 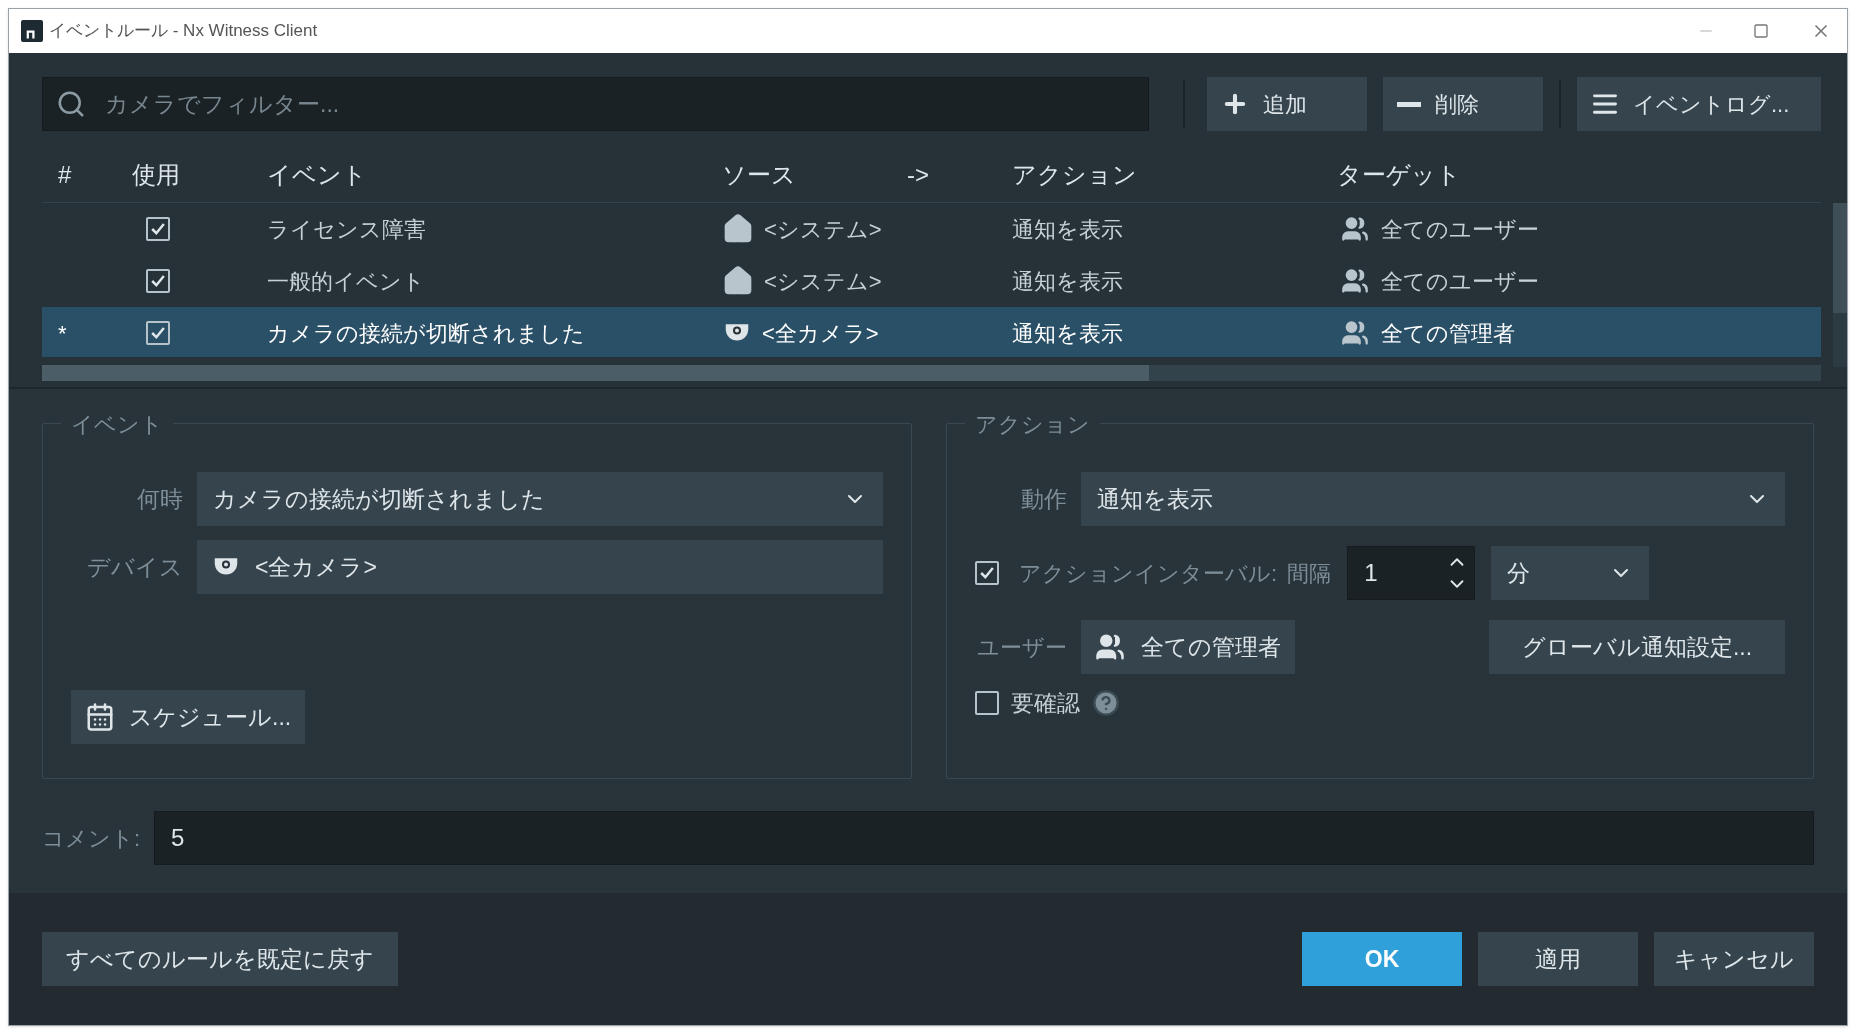 What do you see at coordinates (931, 229) in the screenshot?
I see `table-row: ライセンス障害 <システム> 通知を表示 全てのユーザー` at bounding box center [931, 229].